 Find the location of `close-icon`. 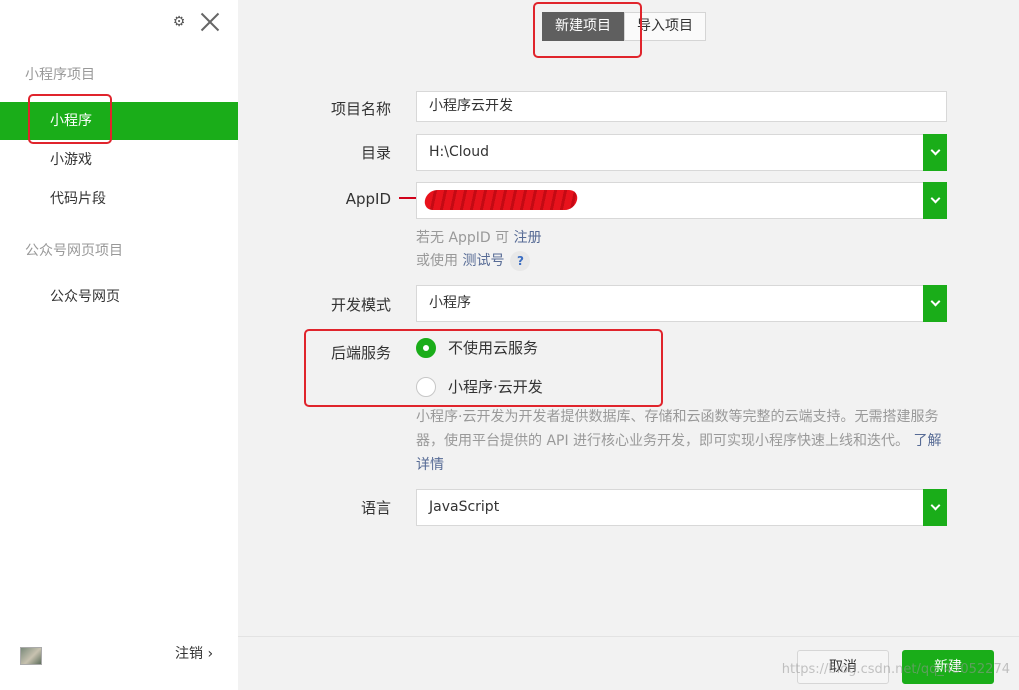

close-icon is located at coordinates (210, 22).